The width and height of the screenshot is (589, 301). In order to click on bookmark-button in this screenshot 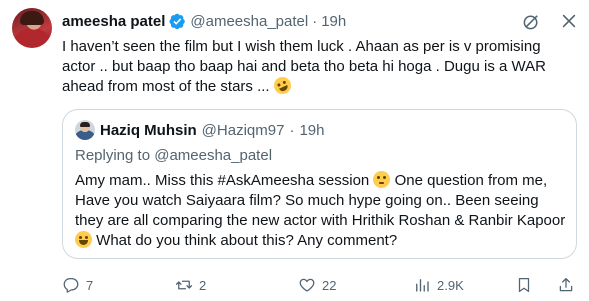, I will do `click(524, 285)`.